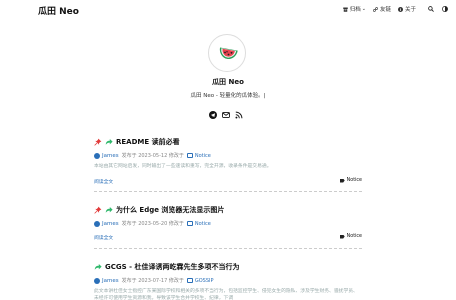 Image resolution: width=456 pixels, height=300 pixels. What do you see at coordinates (183, 166) in the screenshot?
I see `post-excerpt: 本站由其它网站启发，同时输出了一些速读和重写，完全开源，收录条件是交易通。` at bounding box center [183, 166].